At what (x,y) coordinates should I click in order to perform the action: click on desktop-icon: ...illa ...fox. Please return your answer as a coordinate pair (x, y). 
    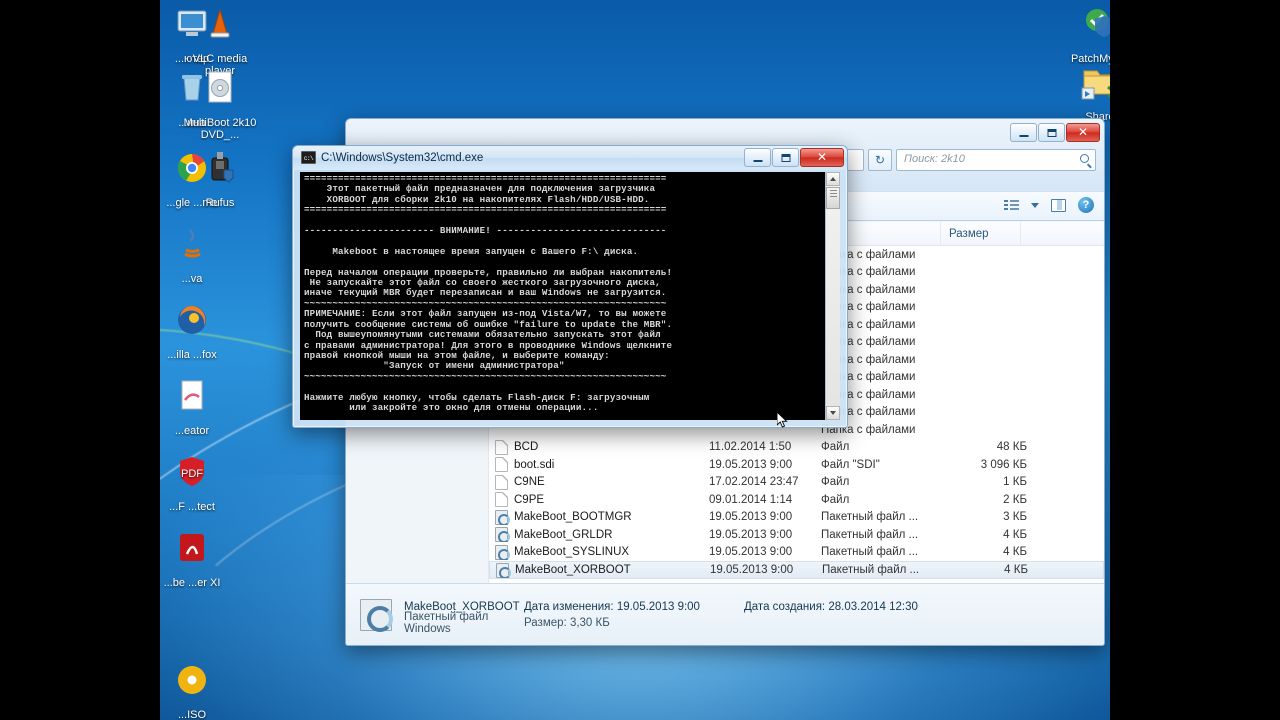
    Looking at the image, I should click on (192, 330).